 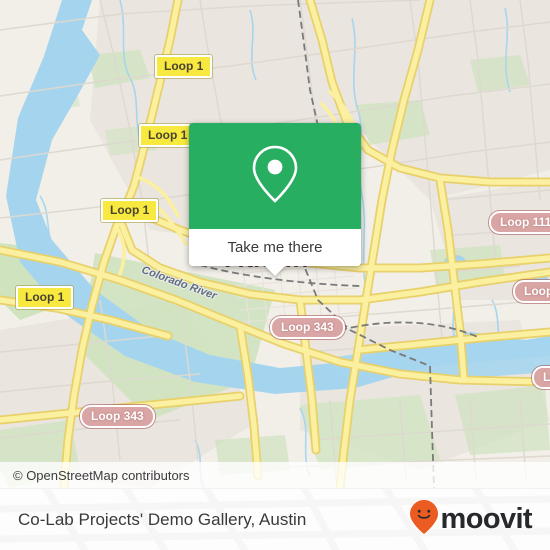 I want to click on moovit-logo: moovit, so click(x=479, y=519).